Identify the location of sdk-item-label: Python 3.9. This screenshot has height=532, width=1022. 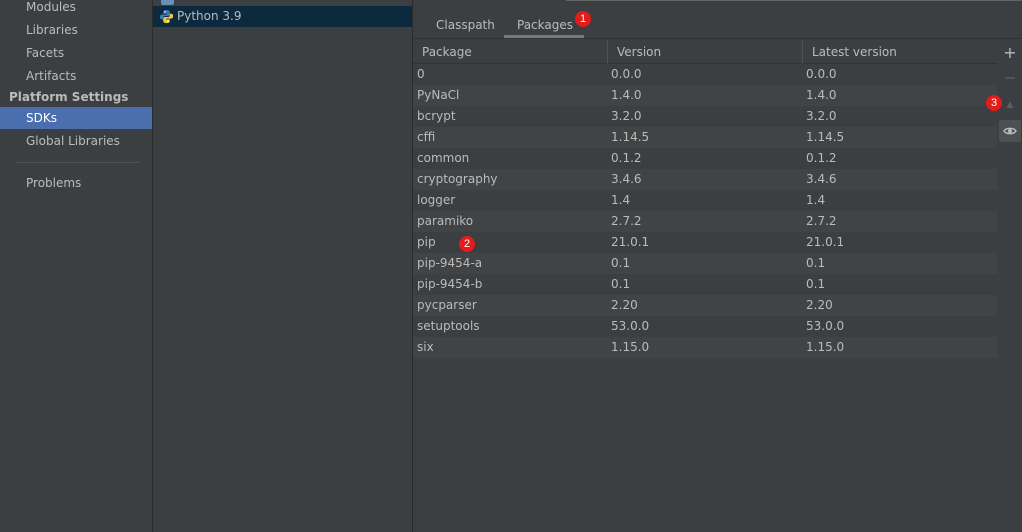
(209, 16).